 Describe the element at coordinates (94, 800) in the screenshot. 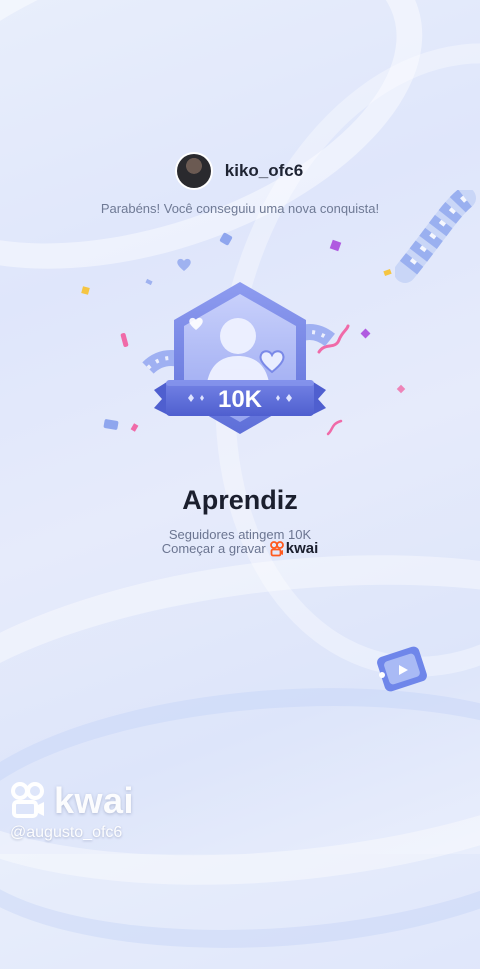

I see `watermark-wordmark: kwai` at that location.